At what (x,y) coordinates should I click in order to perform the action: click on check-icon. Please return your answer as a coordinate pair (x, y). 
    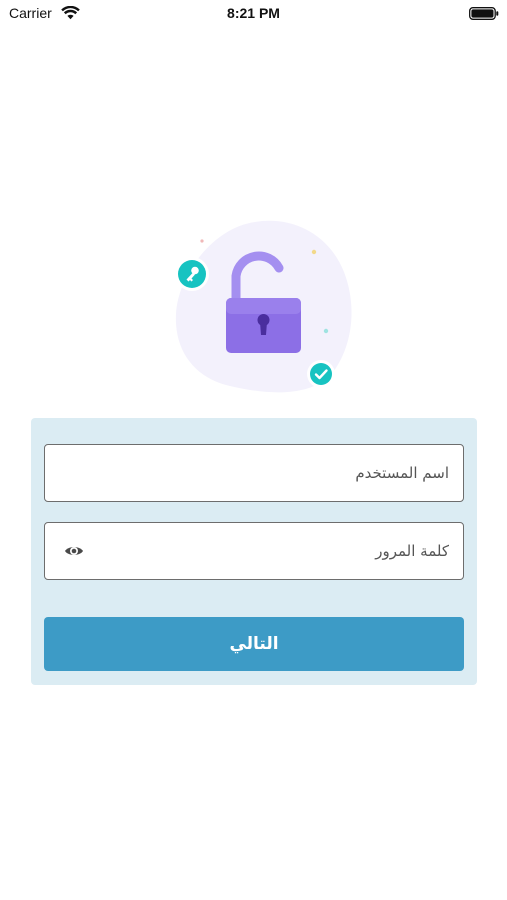
    Looking at the image, I should click on (321, 374).